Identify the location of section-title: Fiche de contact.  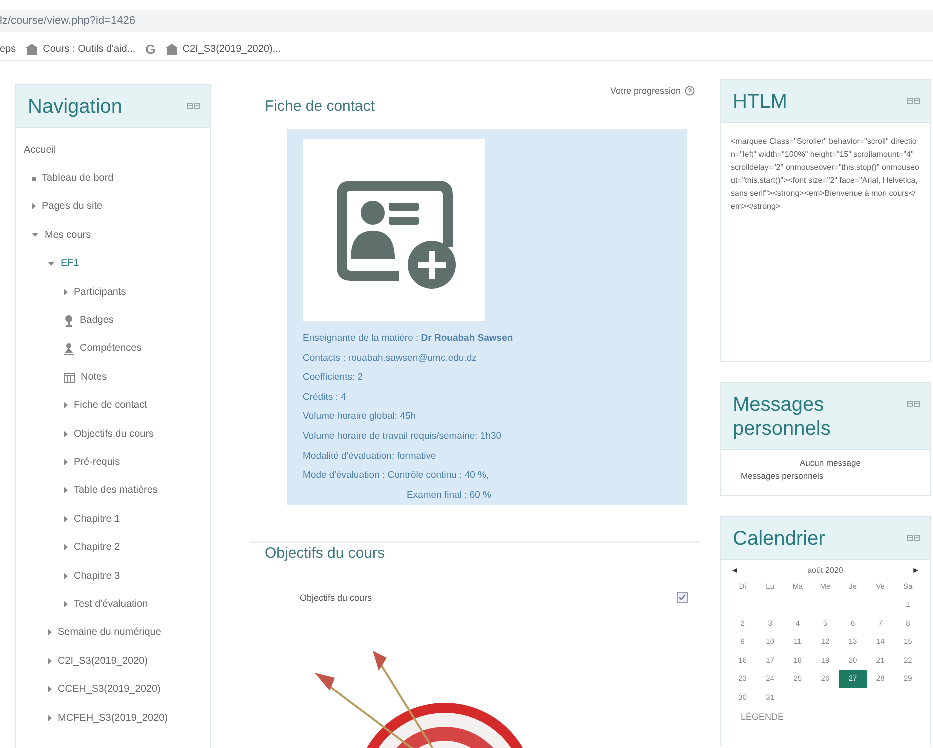
(320, 106).